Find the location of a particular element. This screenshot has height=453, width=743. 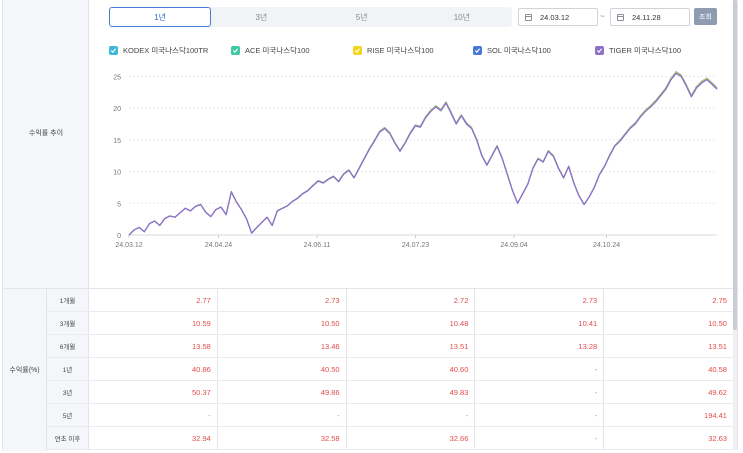

table-row: 6개월 13.58 13.46 13.51 13.28 13.51 is located at coordinates (390, 346).